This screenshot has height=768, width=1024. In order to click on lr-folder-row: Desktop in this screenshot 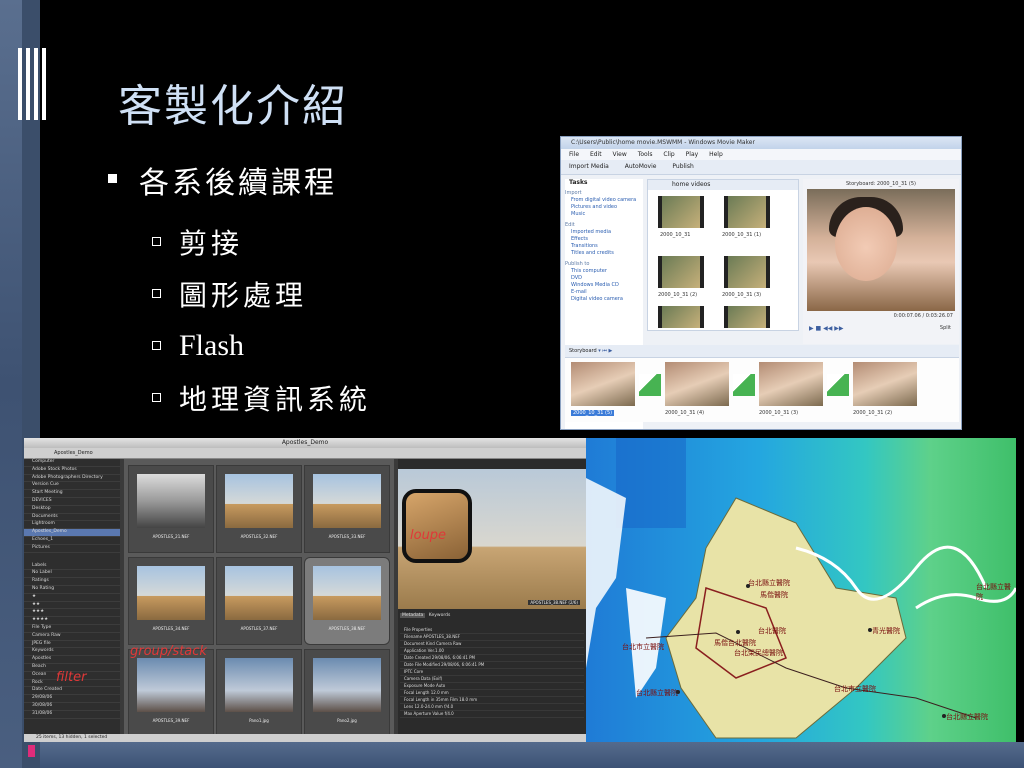, I will do `click(72, 510)`.